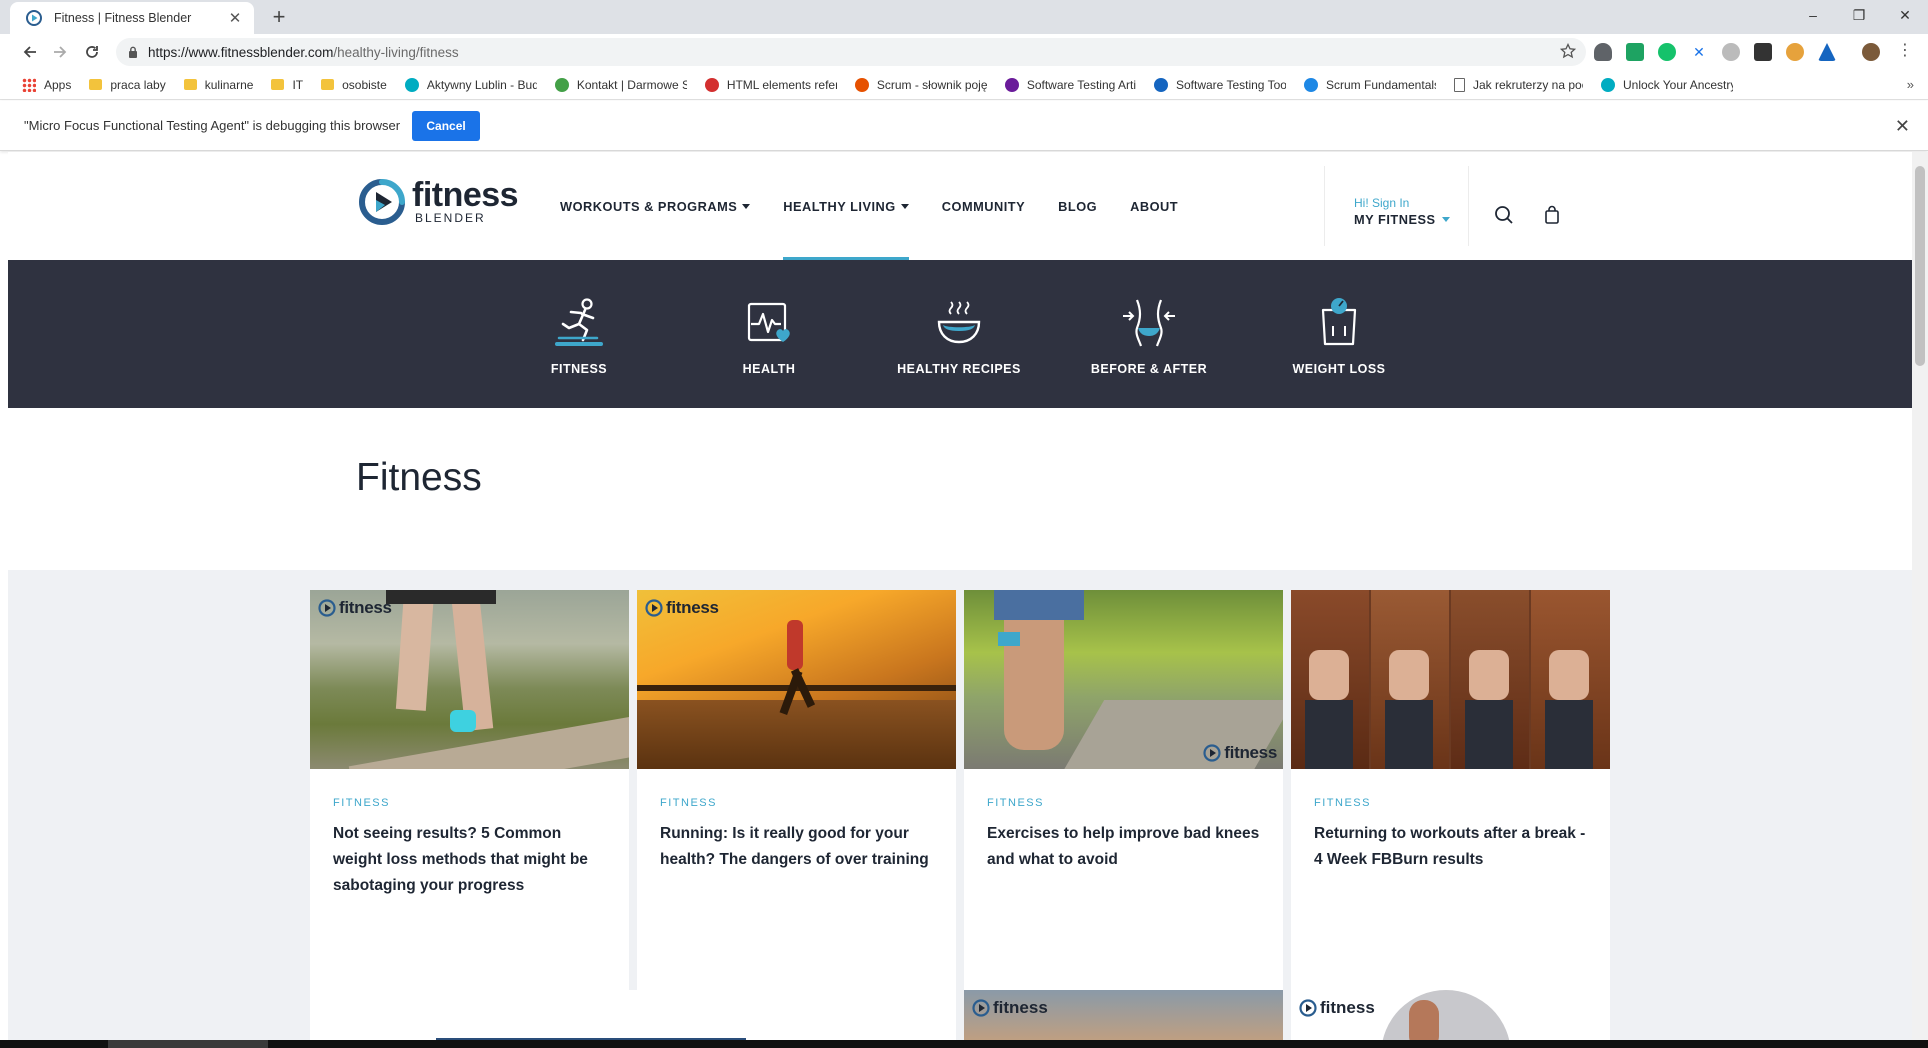 The height and width of the screenshot is (1048, 1928). I want to click on category-weight-loss: WEIGHT LOSS, so click(1339, 334).